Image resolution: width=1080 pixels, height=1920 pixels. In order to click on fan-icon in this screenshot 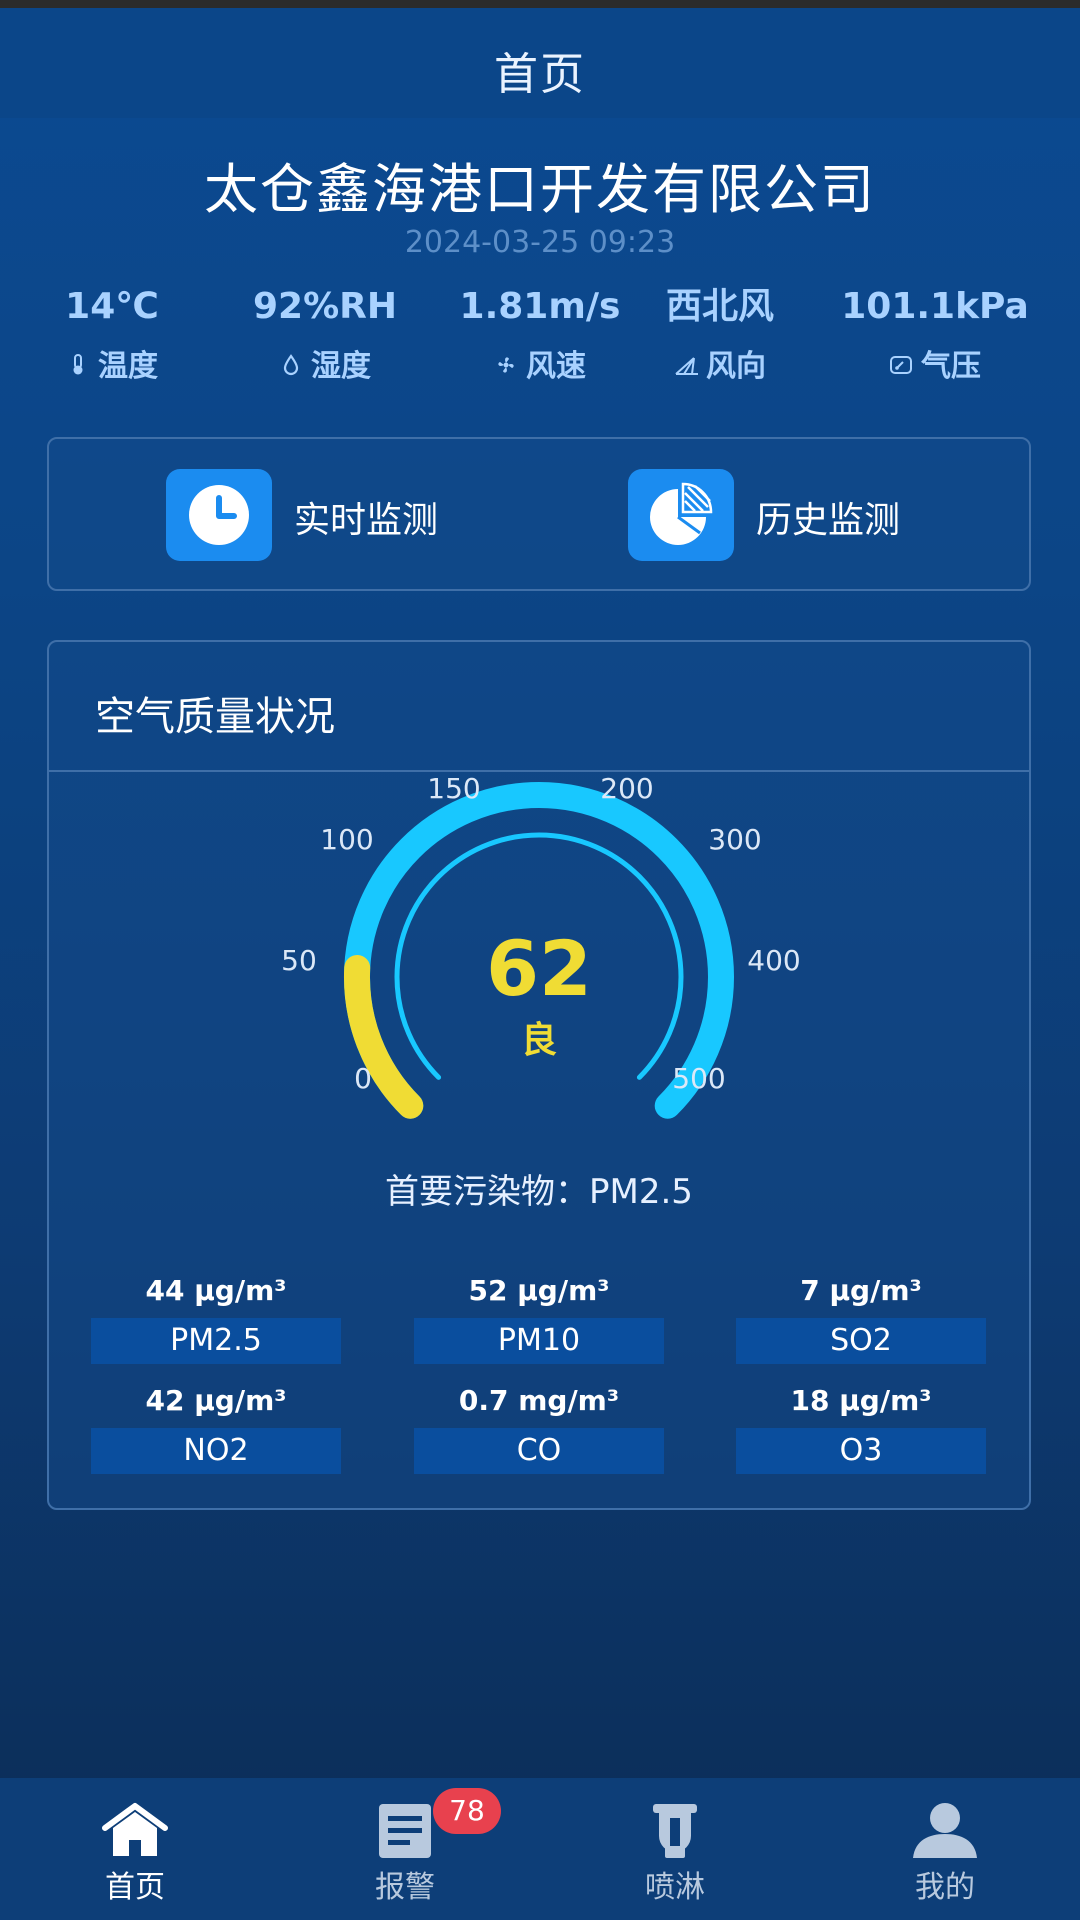, I will do `click(506, 367)`.